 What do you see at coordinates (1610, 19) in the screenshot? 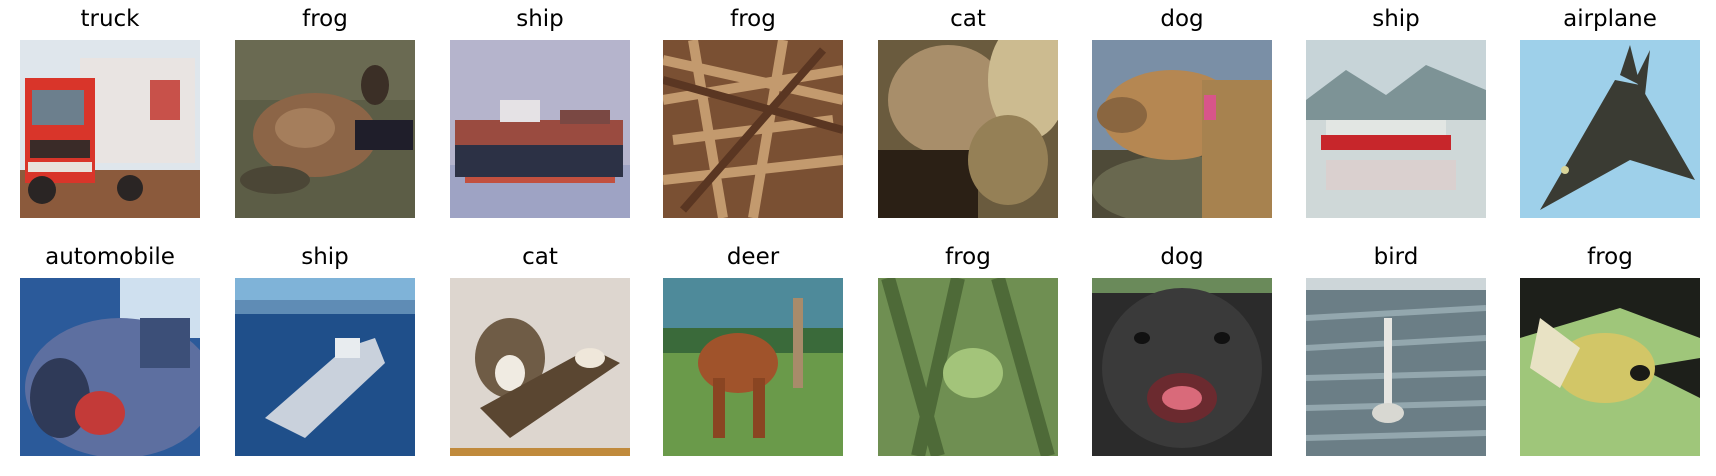
I see `image-label: airplane` at bounding box center [1610, 19].